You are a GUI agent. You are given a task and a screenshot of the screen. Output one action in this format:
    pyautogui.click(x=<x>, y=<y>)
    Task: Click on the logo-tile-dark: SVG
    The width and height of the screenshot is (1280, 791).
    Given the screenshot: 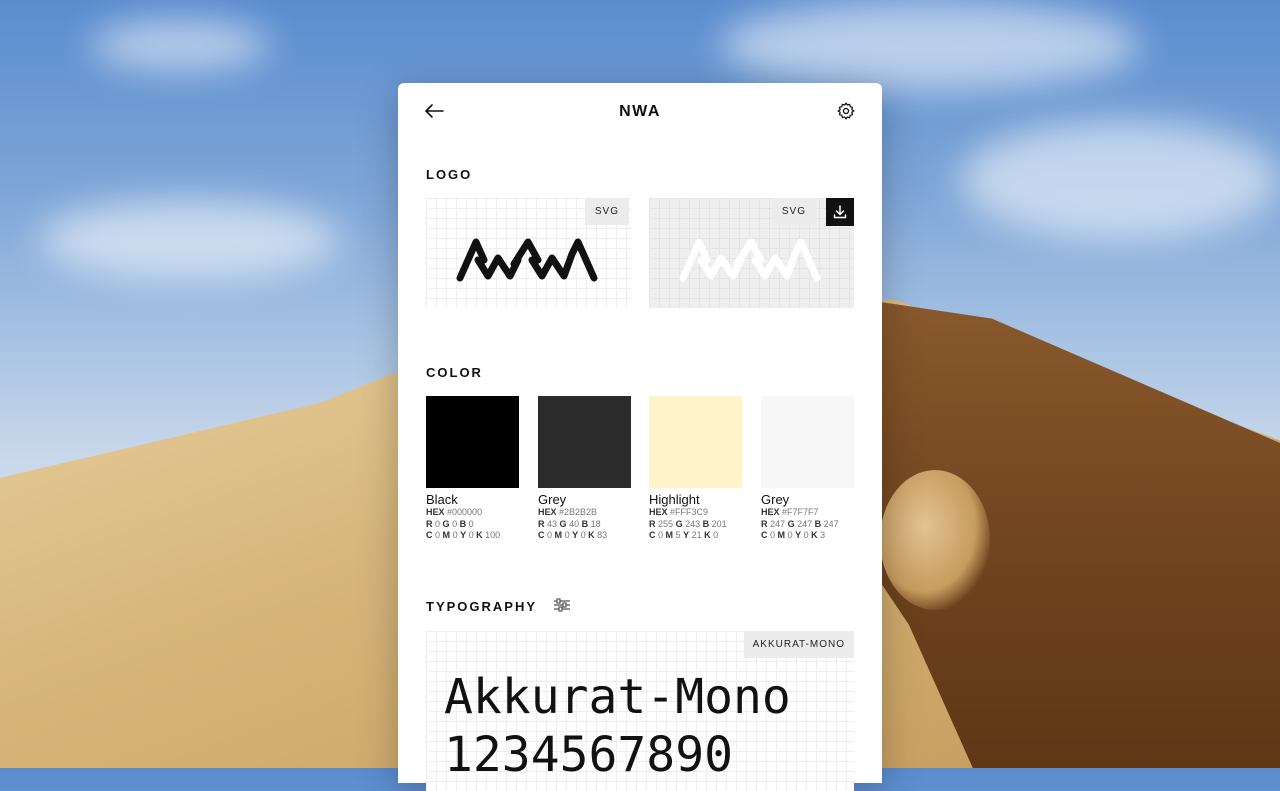 What is the action you would take?
    pyautogui.click(x=528, y=253)
    